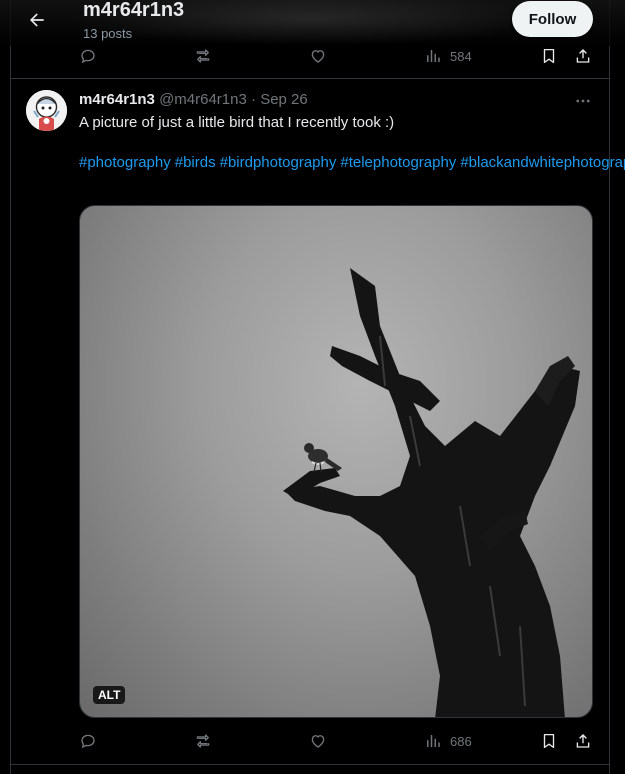  I want to click on like-button, so click(318, 741).